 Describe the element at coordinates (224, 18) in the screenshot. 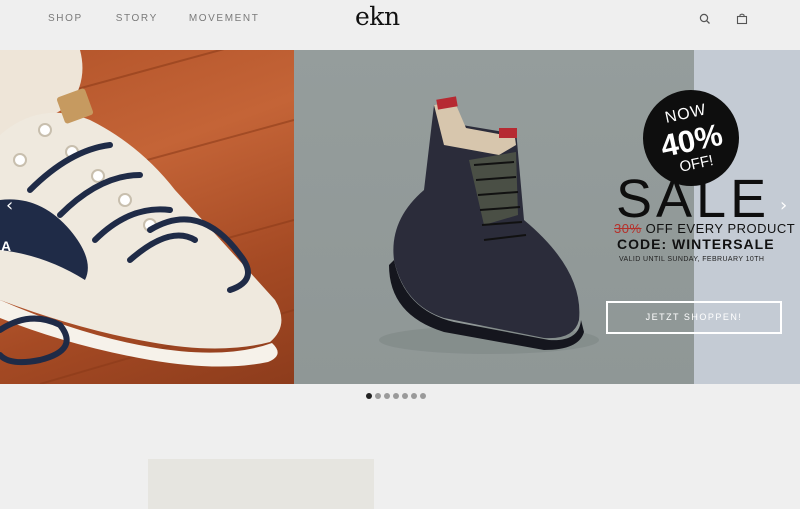

I see `nav-movement: MOVEMENT` at that location.